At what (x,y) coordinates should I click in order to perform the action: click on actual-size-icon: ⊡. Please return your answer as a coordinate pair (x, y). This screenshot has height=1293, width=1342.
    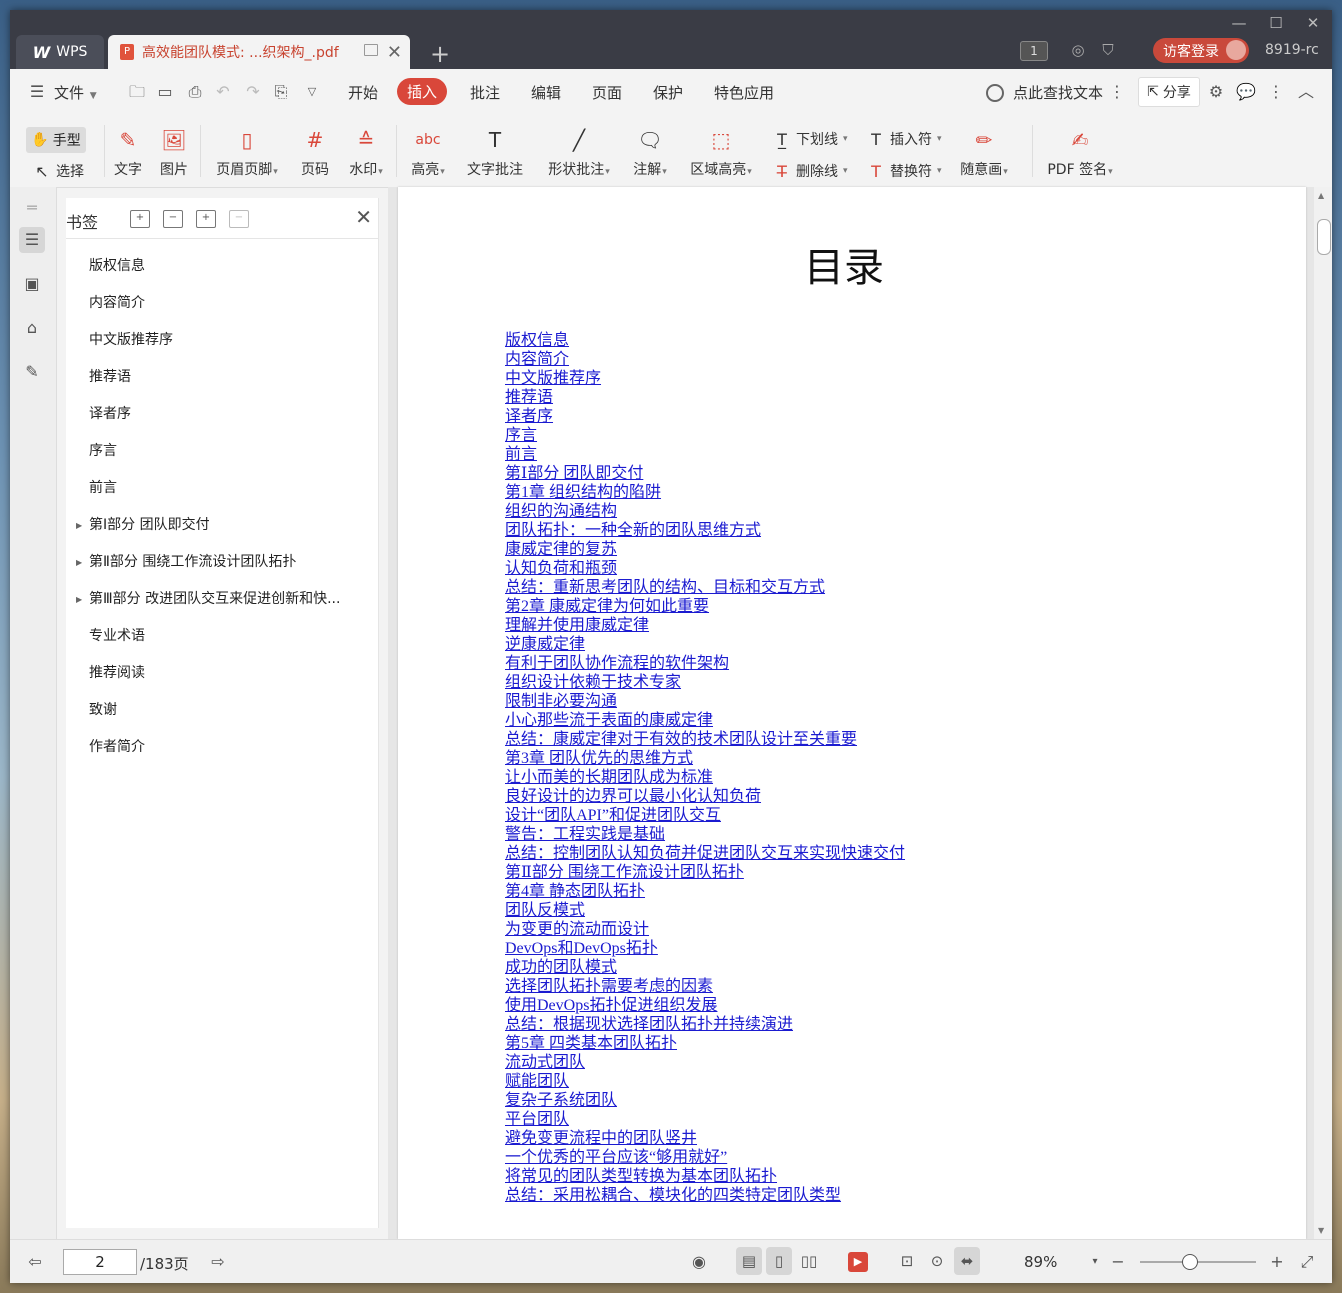
    Looking at the image, I should click on (907, 1261).